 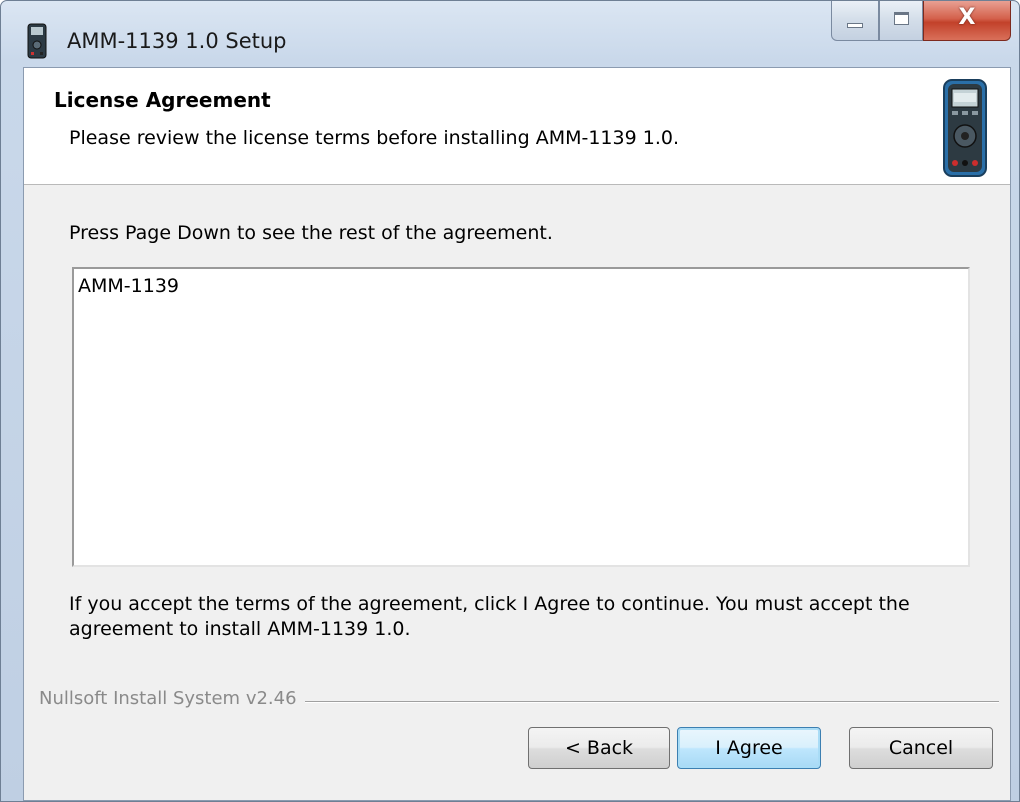 I want to click on maximize-icon, so click(x=901, y=18).